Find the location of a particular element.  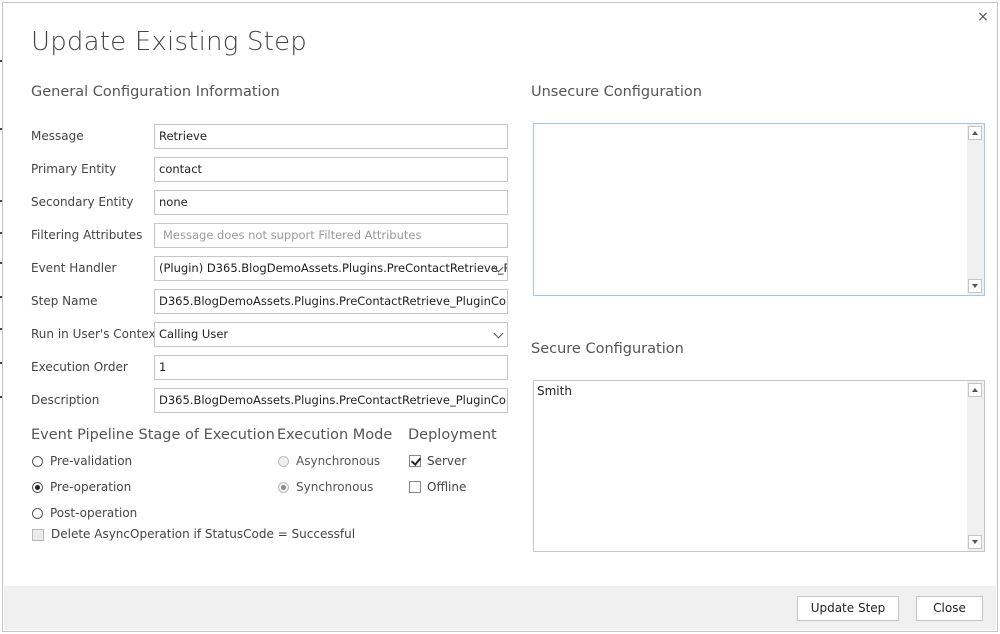

step-name-label: Step Name is located at coordinates (64, 301).